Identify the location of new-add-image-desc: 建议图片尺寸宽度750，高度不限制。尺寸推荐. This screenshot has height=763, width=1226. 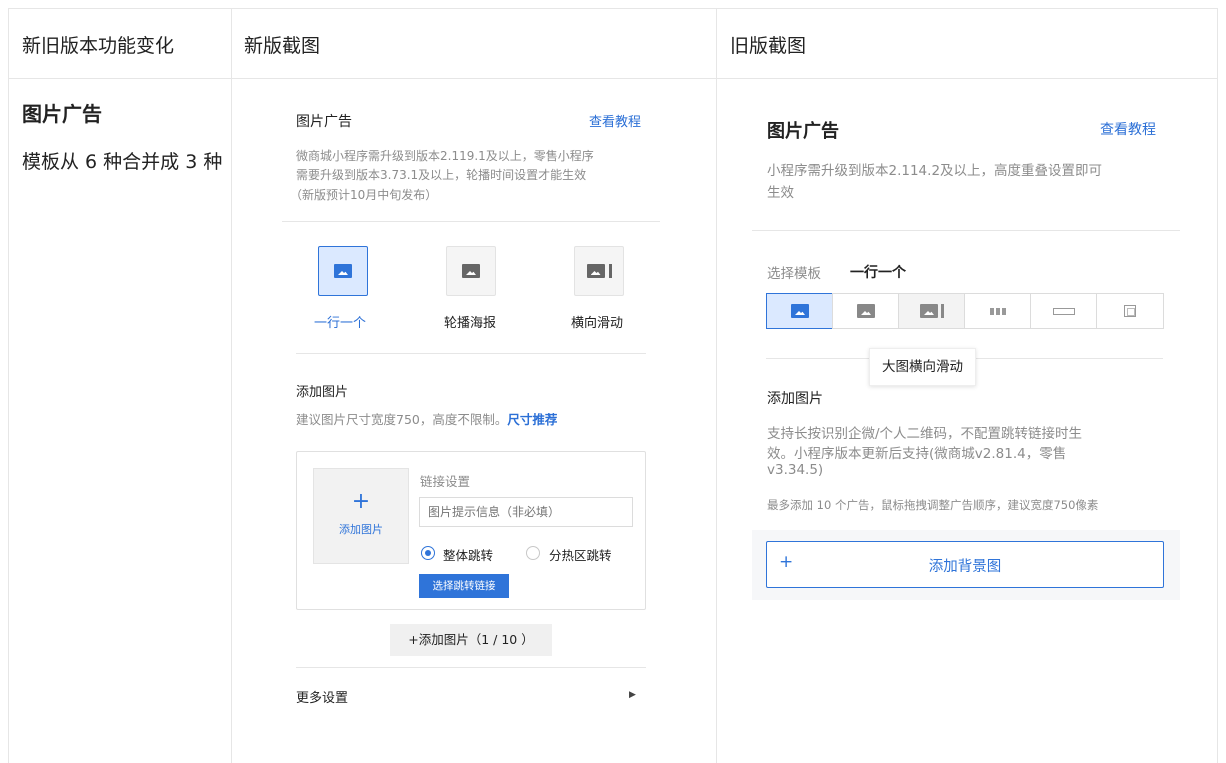
(426, 418).